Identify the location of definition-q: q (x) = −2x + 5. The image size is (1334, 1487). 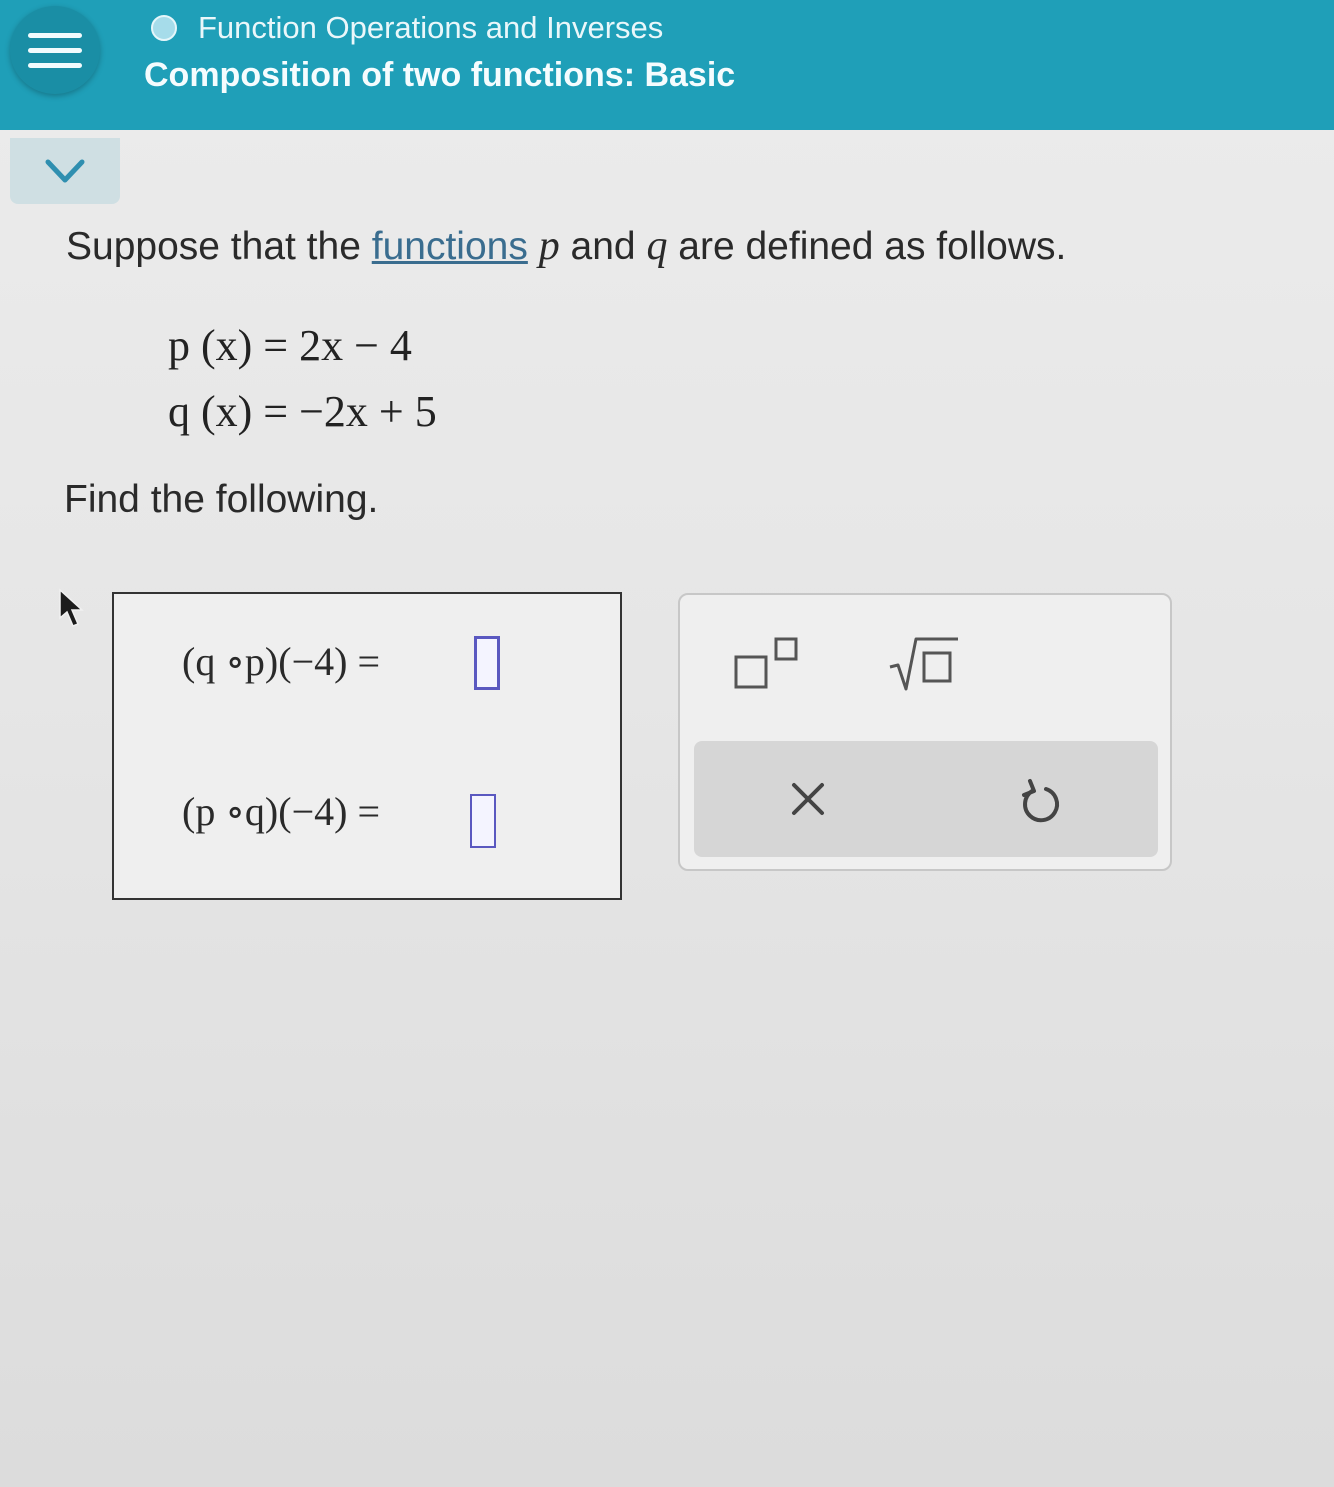
(302, 411).